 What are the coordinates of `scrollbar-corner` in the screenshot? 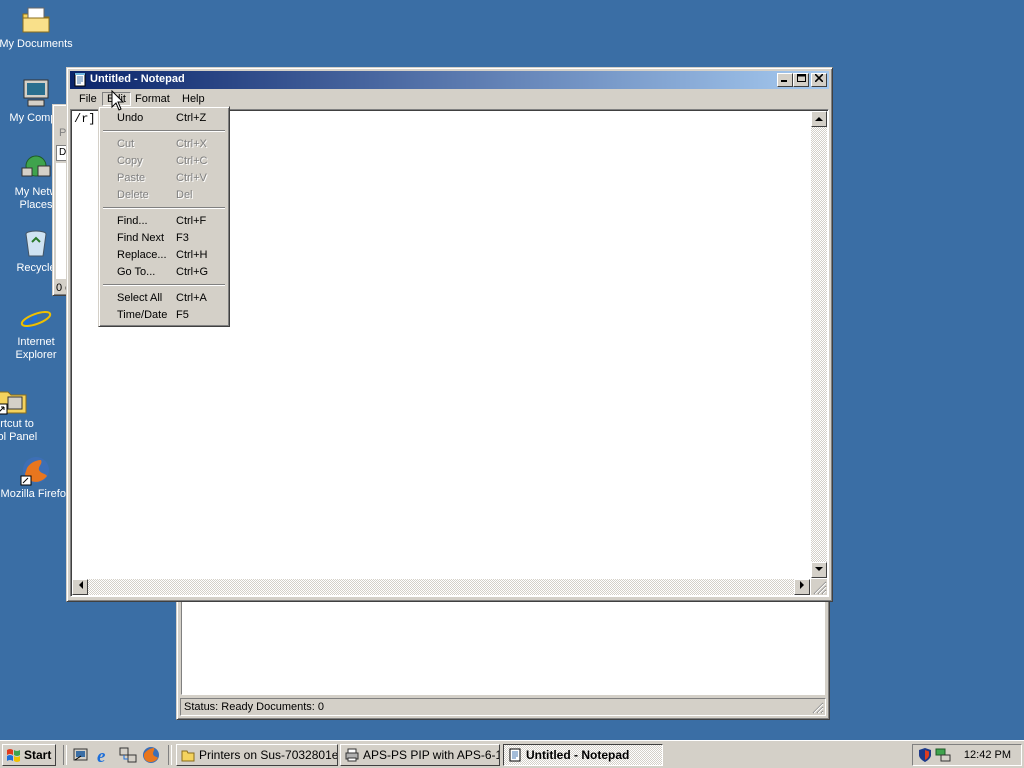 It's located at (819, 587).